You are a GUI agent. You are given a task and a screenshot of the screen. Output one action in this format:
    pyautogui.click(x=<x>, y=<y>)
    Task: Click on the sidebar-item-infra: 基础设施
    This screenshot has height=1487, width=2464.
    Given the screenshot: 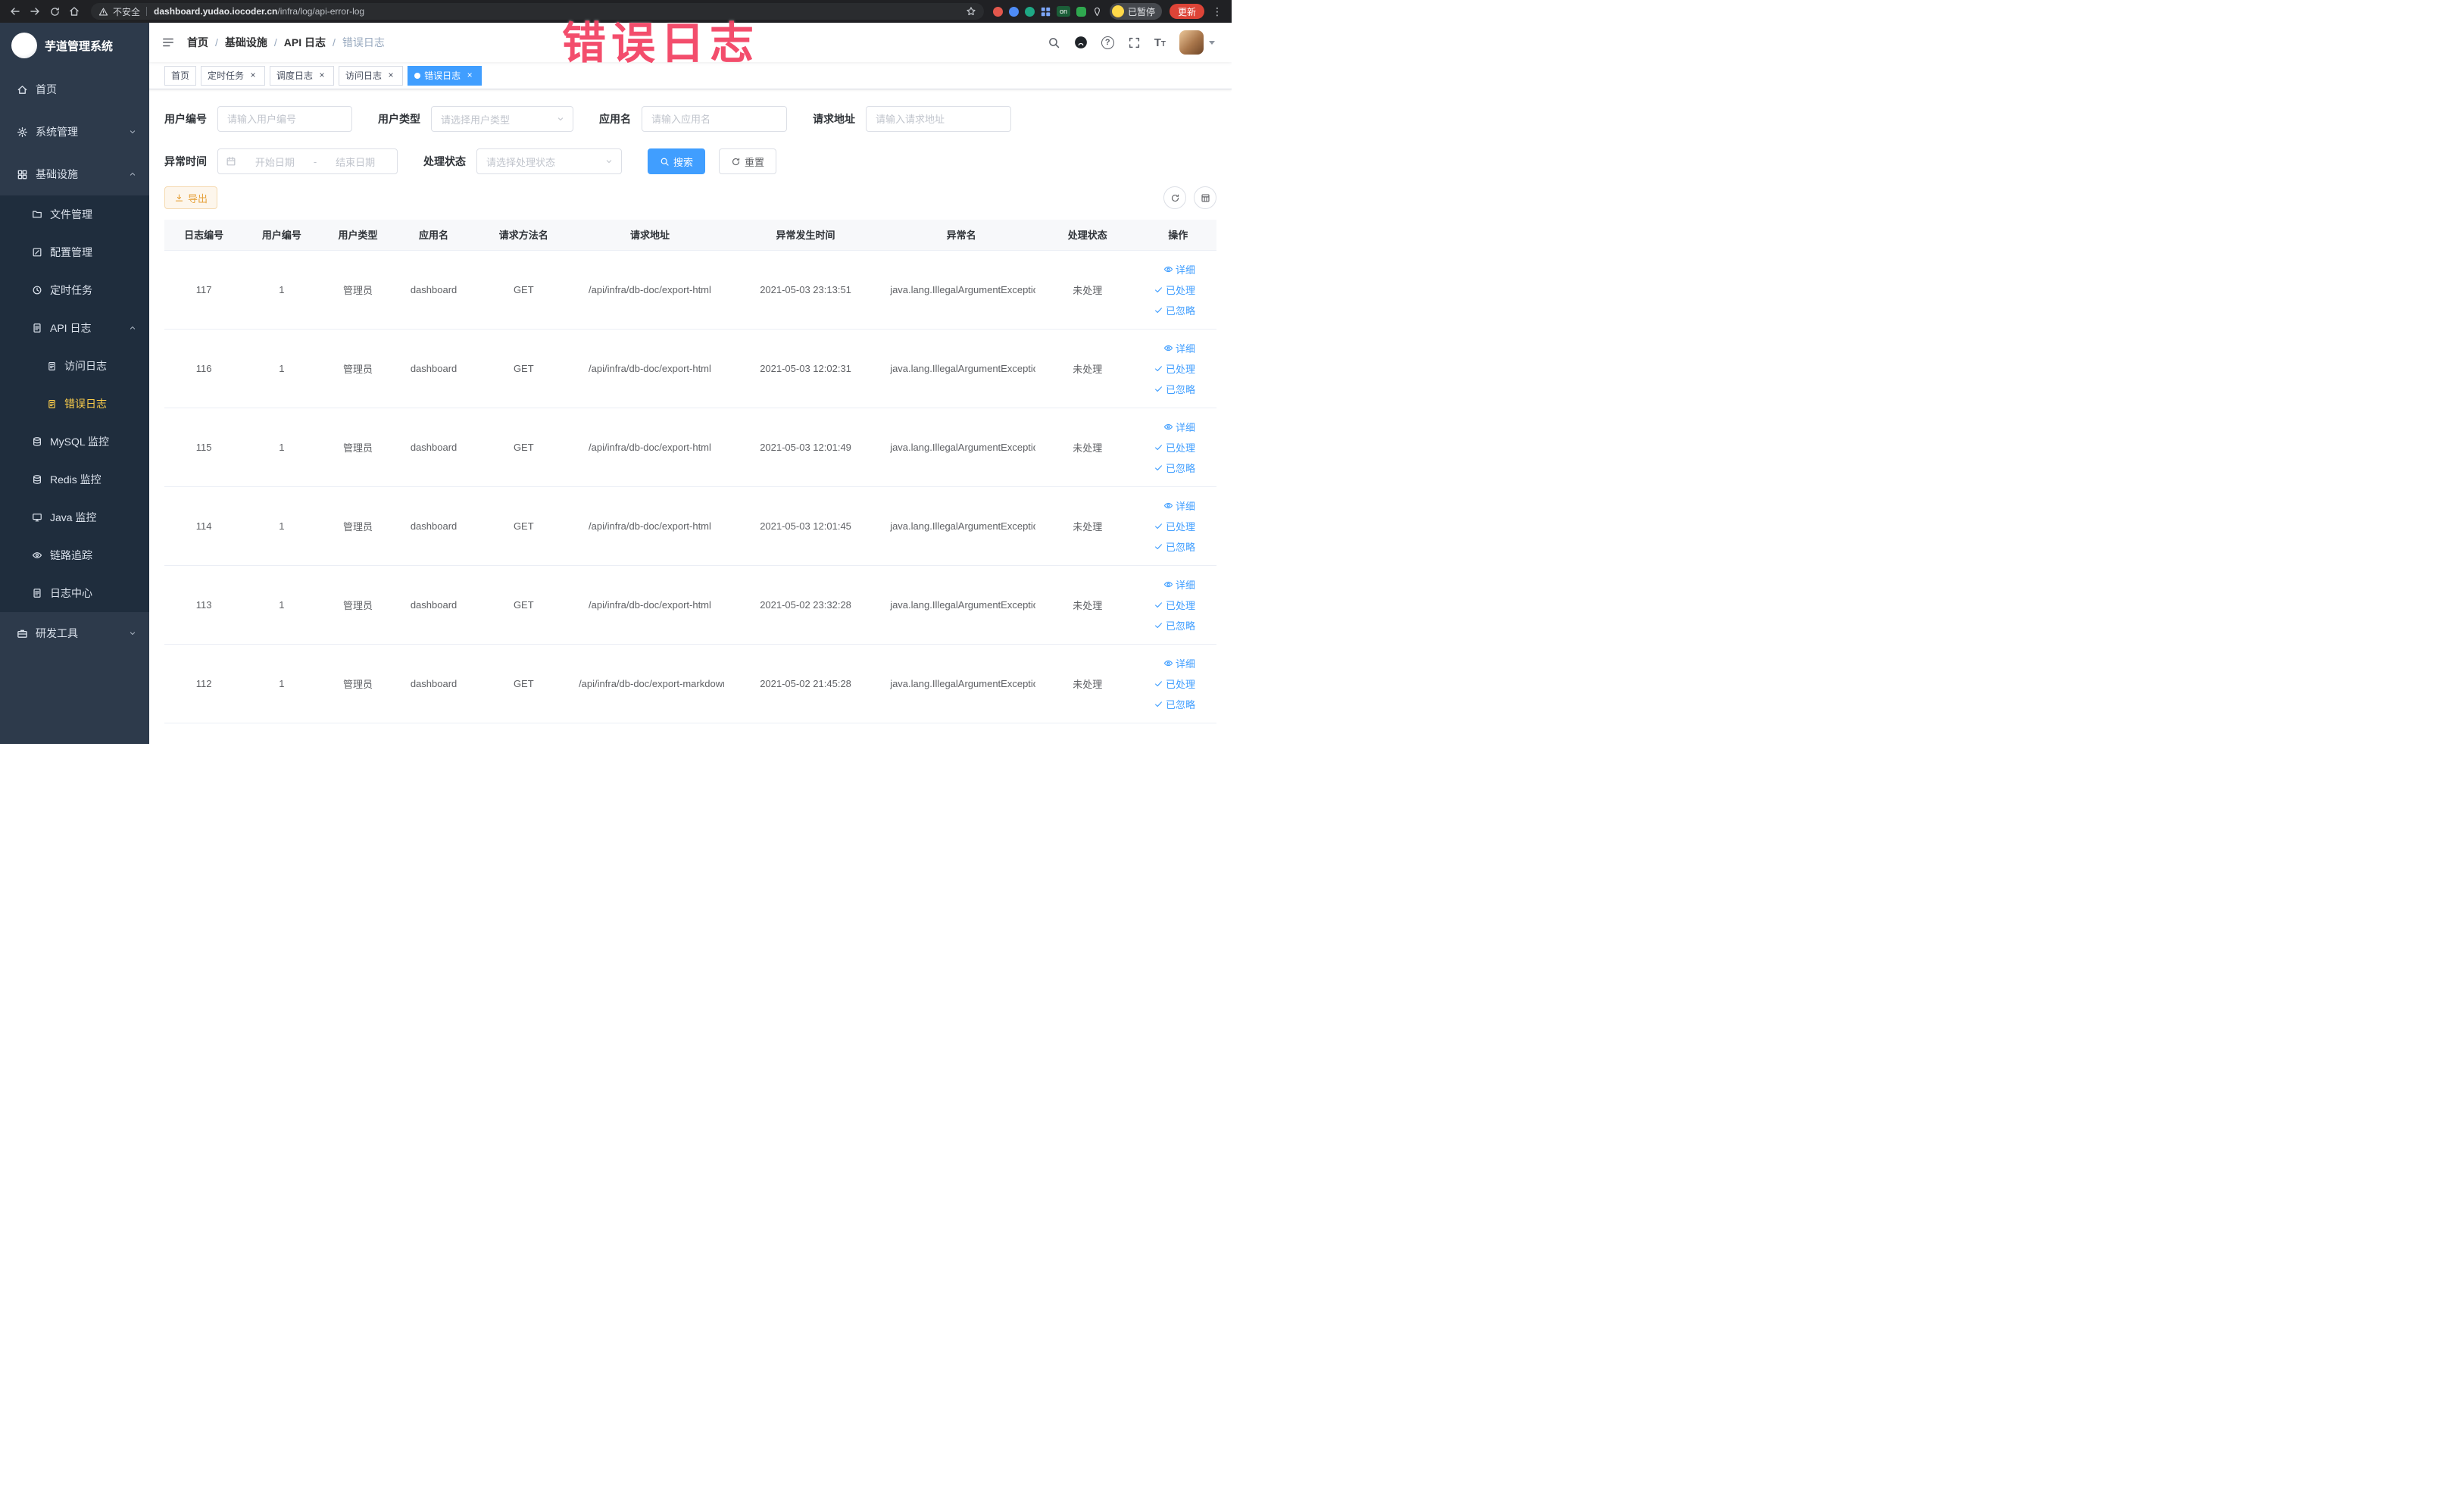 What is the action you would take?
    pyautogui.click(x=74, y=174)
    